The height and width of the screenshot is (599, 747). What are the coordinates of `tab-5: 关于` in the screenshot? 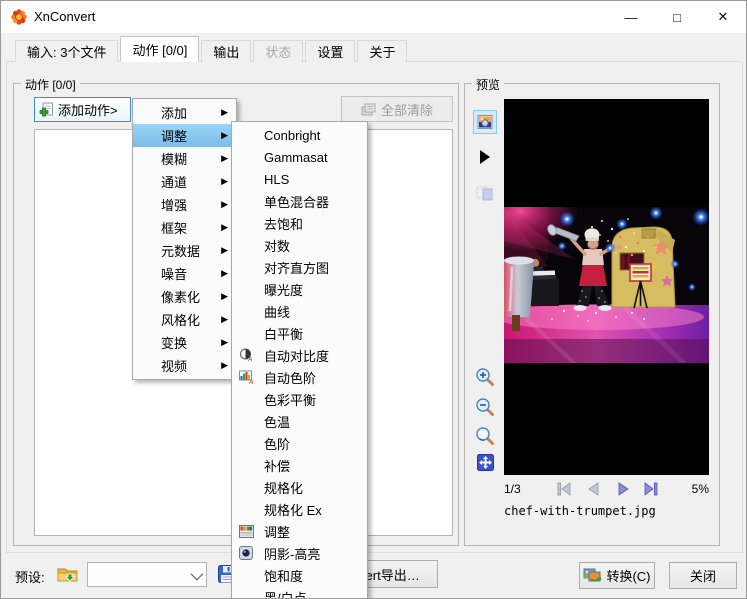 It's located at (382, 51).